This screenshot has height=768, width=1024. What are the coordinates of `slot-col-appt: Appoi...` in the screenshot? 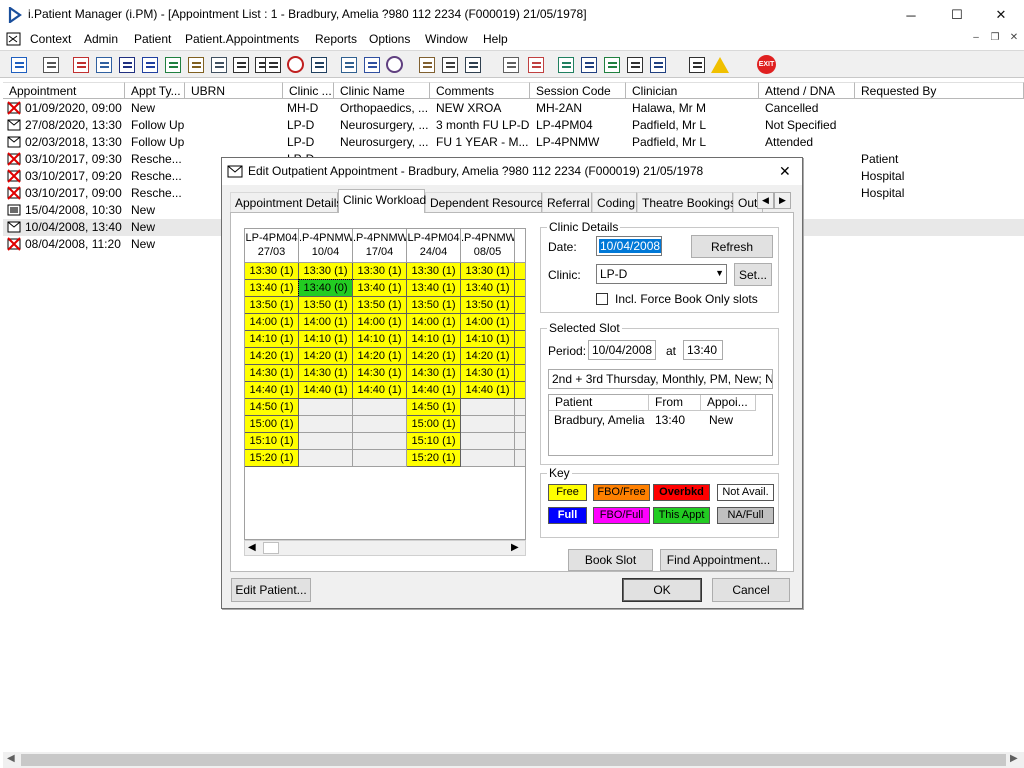 It's located at (728, 403).